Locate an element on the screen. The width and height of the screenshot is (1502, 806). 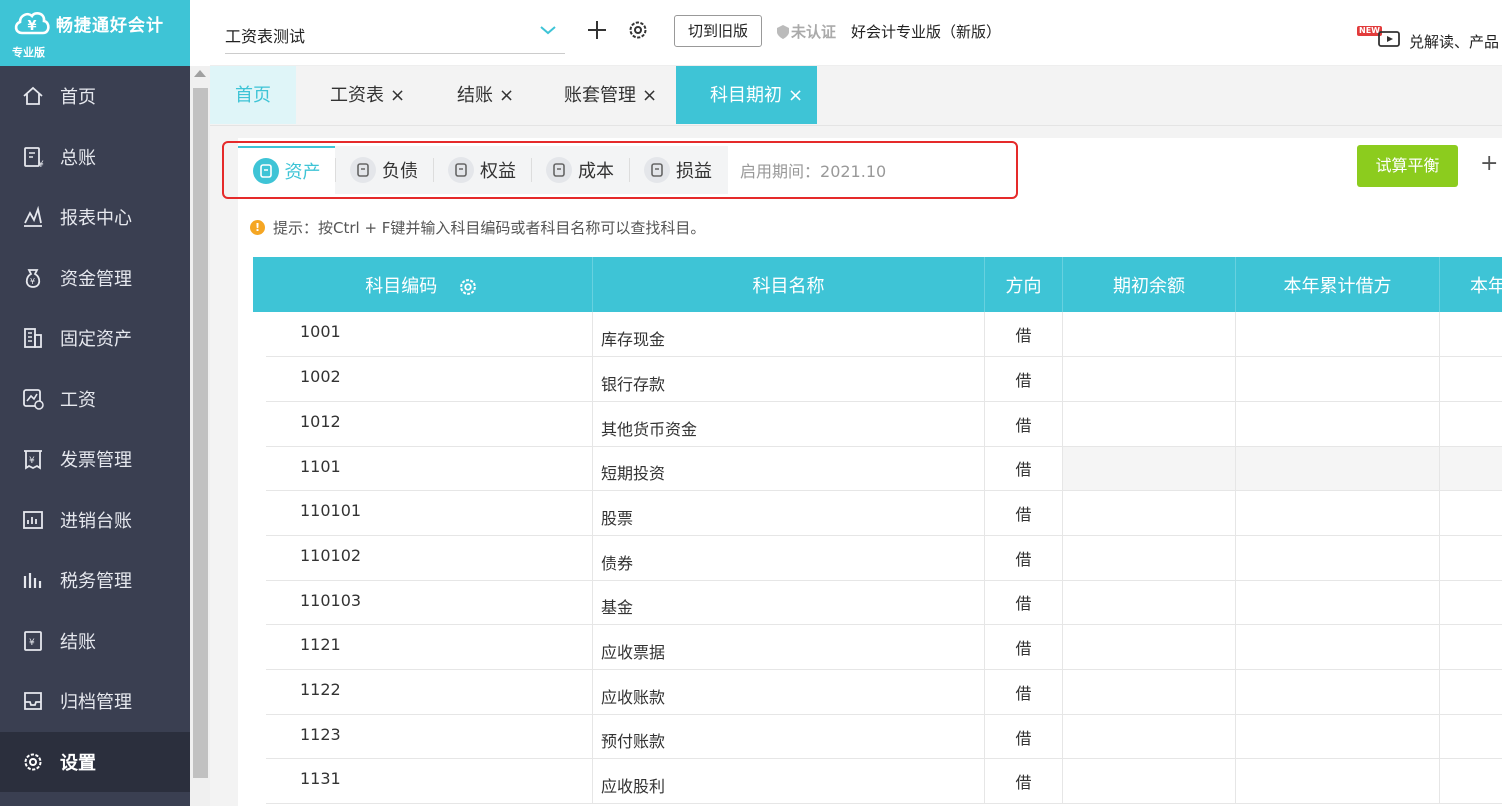
tab-active: 科目期初 × is located at coordinates (747, 95).